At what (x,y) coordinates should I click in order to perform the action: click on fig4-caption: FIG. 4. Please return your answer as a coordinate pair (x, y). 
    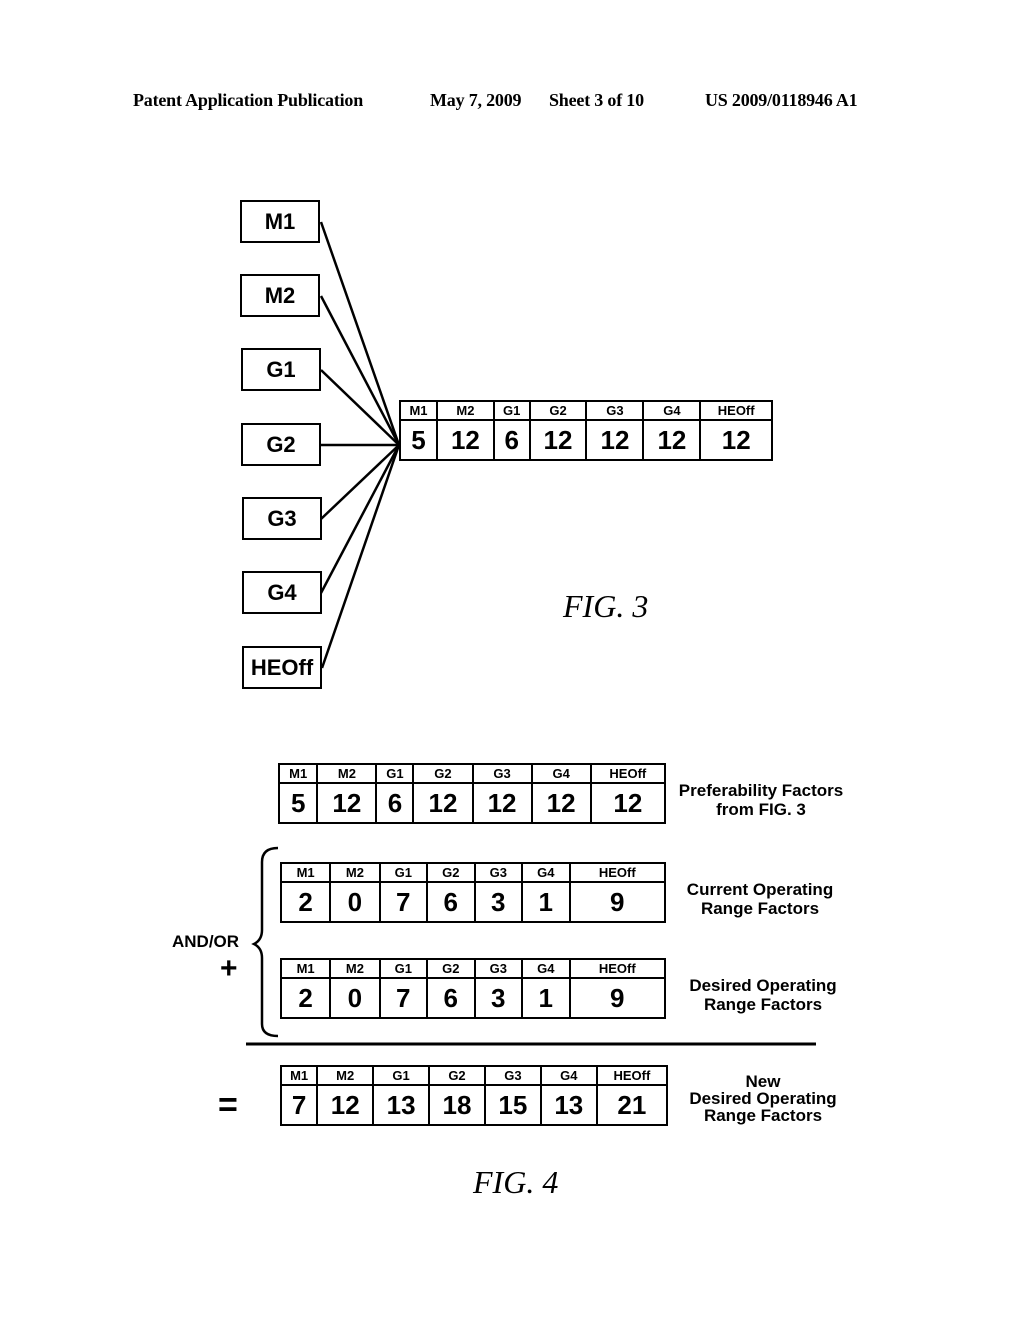
    Looking at the image, I should click on (516, 1182).